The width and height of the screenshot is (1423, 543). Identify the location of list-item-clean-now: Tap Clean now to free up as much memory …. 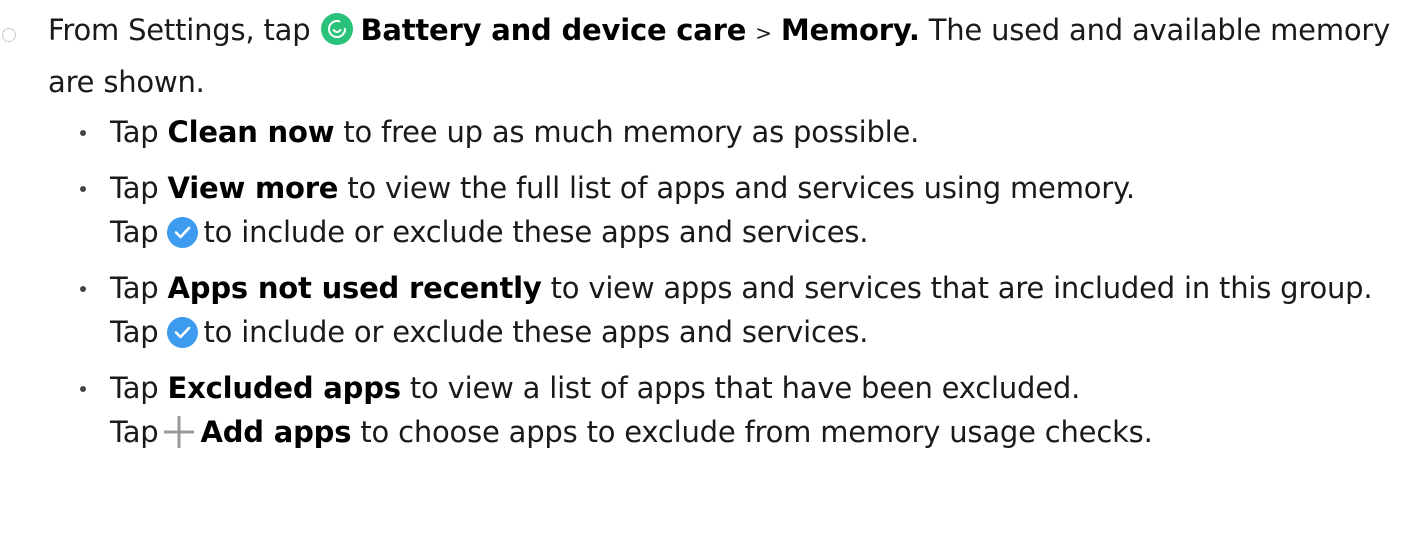
(745, 132).